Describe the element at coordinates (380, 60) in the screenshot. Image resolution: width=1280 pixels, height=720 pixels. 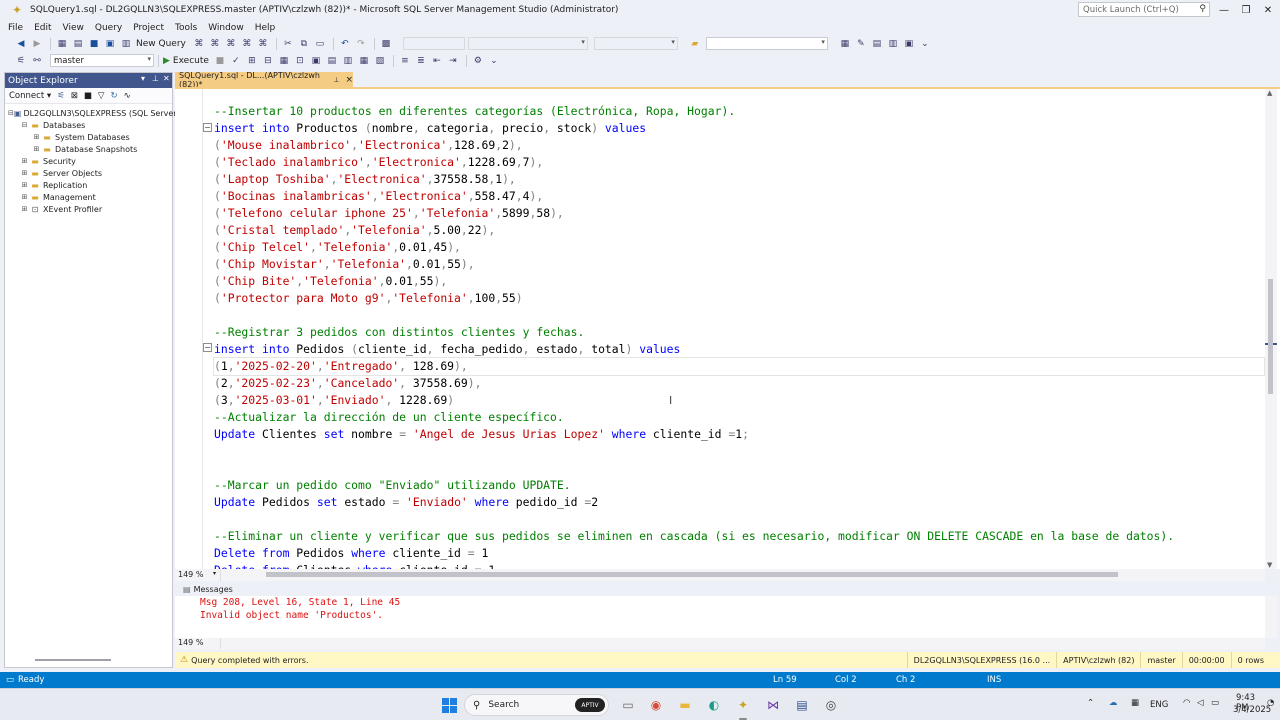
I see `results-to-file-icon: ▧` at that location.